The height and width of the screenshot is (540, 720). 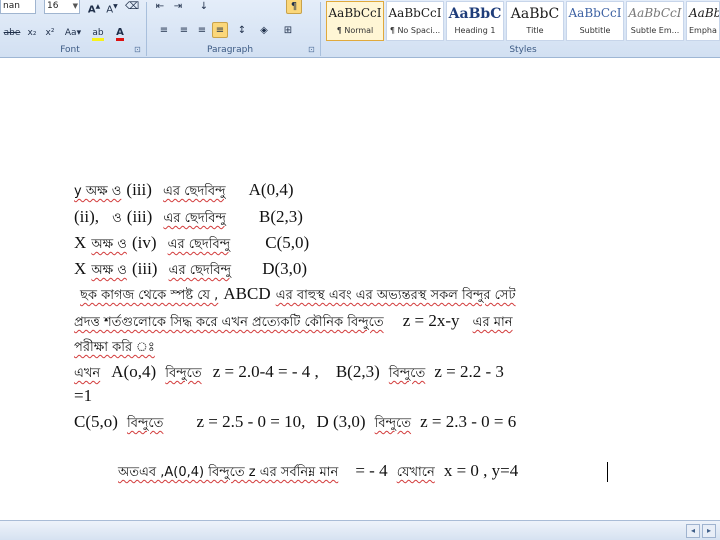 I want to click on strikethrough-button: abe, so click(x=12, y=32).